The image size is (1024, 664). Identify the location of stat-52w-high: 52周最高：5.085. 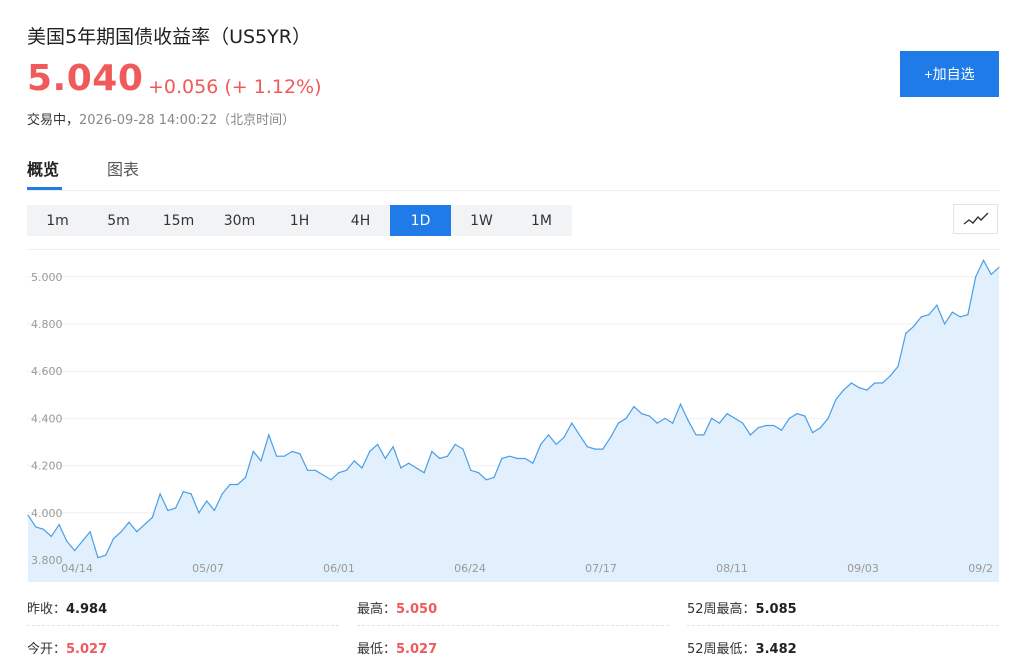
(742, 609).